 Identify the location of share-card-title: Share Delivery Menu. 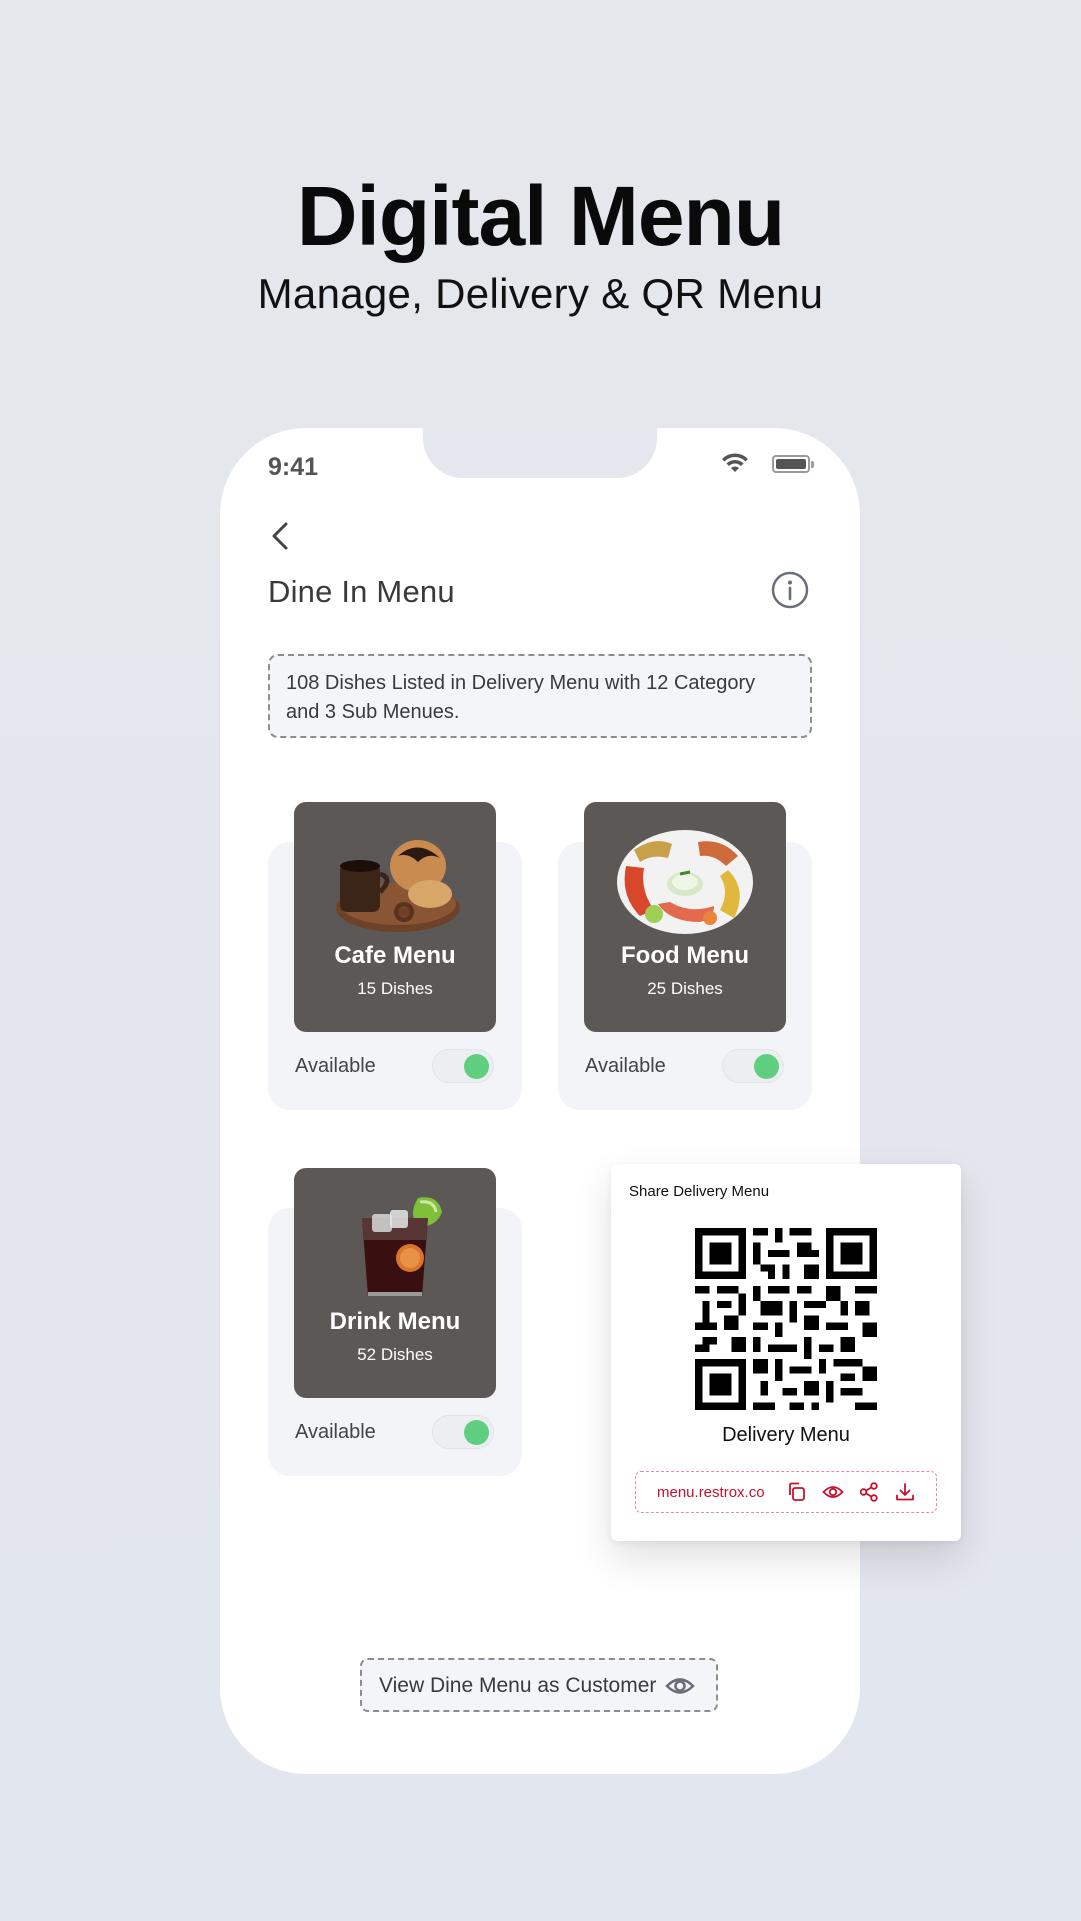
(699, 1191).